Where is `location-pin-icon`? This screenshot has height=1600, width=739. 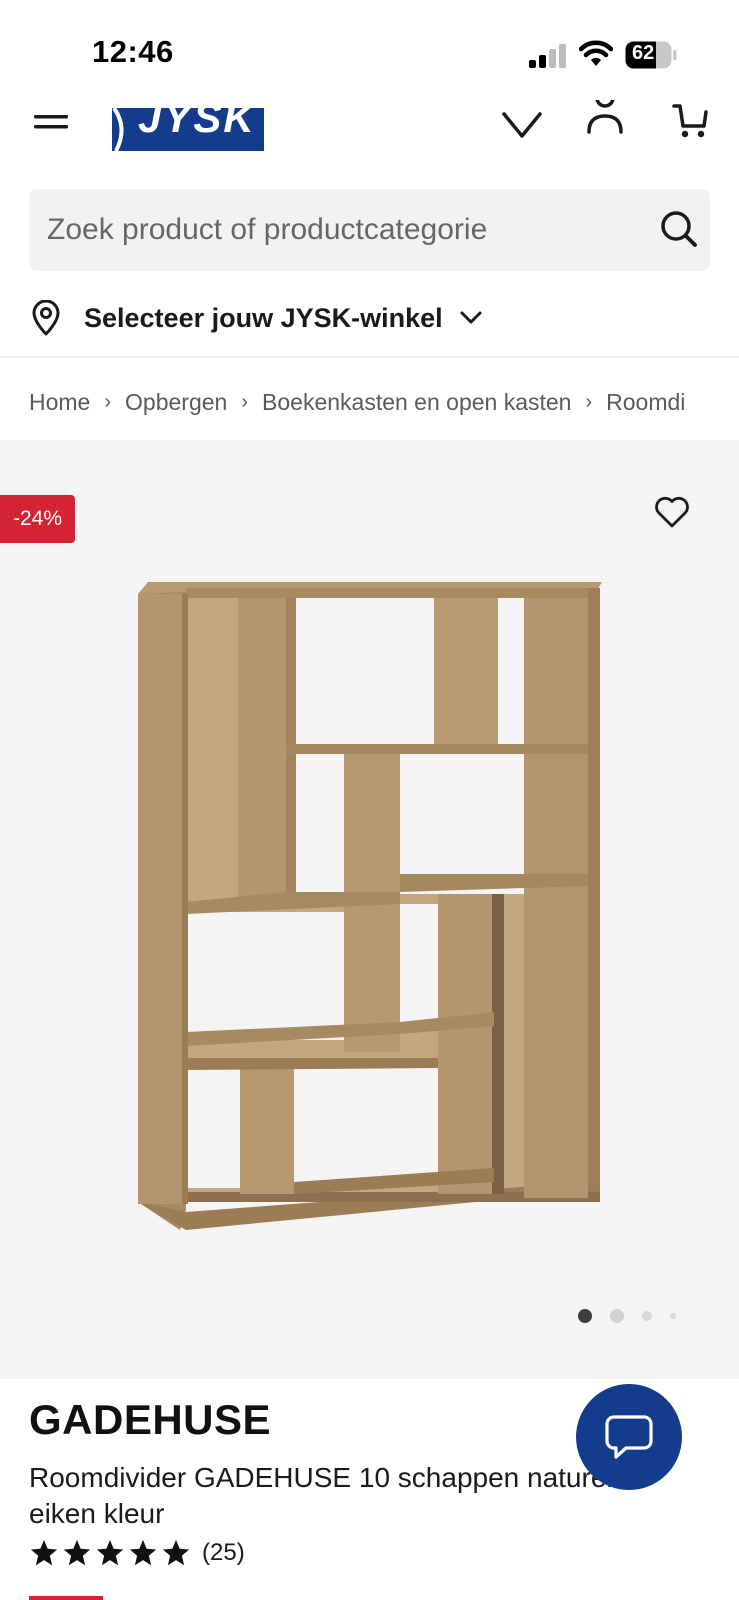 location-pin-icon is located at coordinates (46, 318).